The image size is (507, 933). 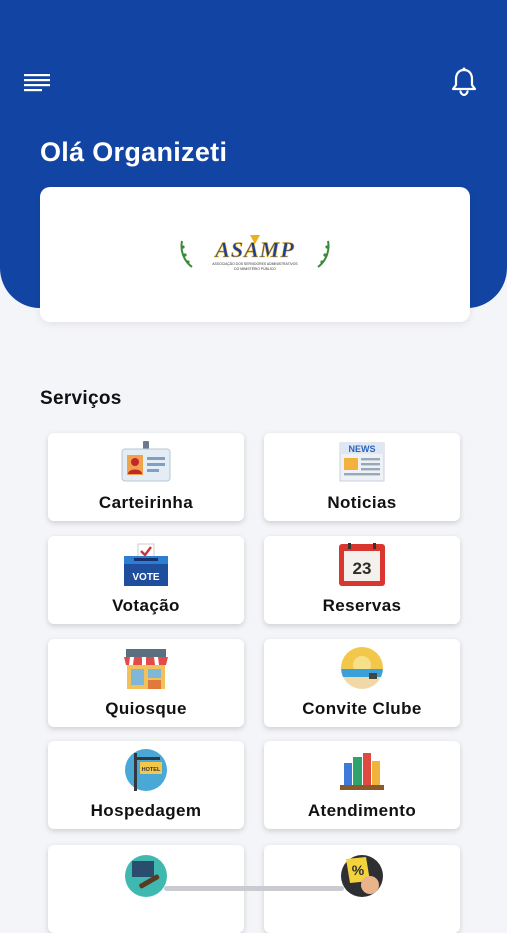 I want to click on service-card-label: Carteirinha, so click(x=146, y=502).